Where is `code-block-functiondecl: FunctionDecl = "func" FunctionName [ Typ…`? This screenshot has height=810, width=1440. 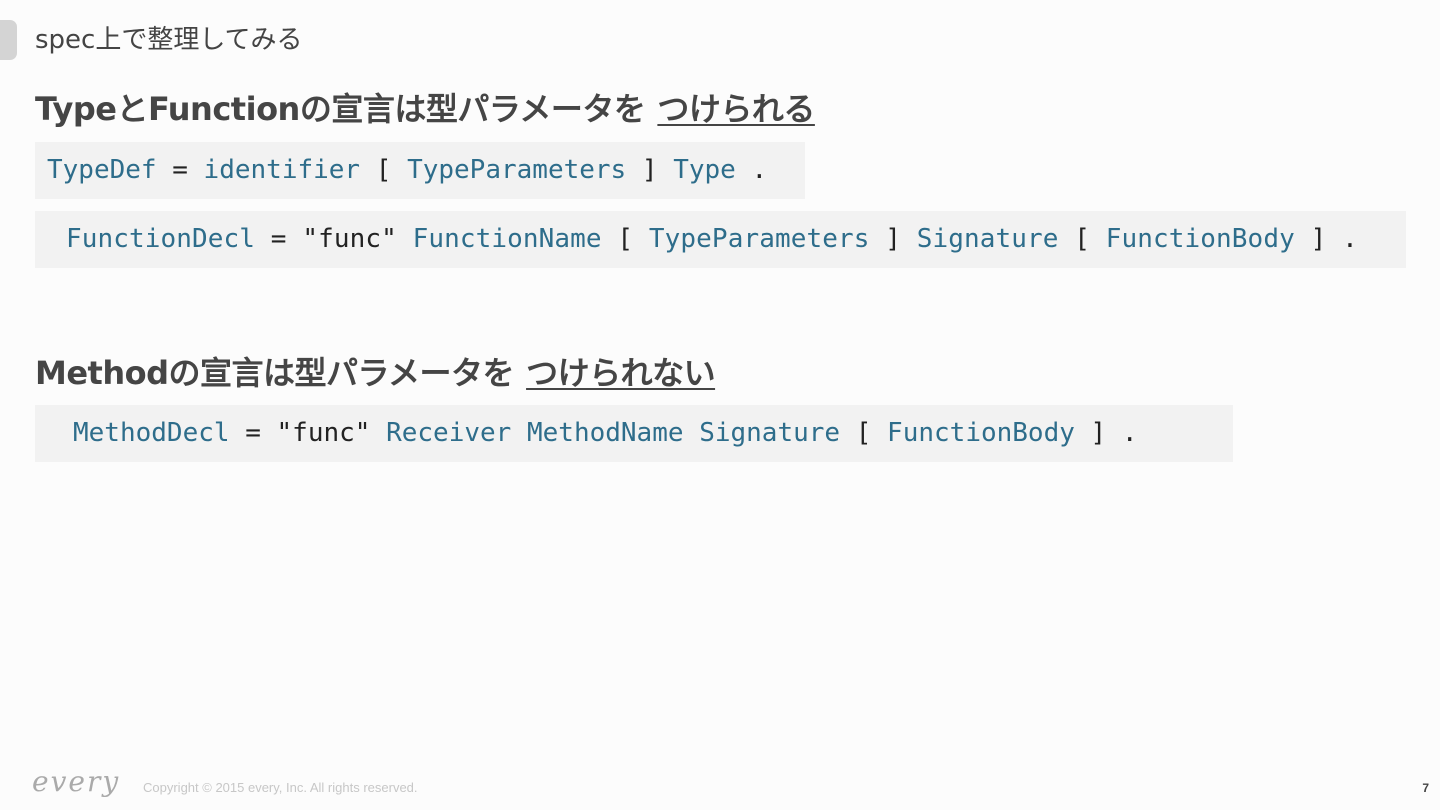 code-block-functiondecl: FunctionDecl = "func" FunctionName [ Typ… is located at coordinates (720, 239).